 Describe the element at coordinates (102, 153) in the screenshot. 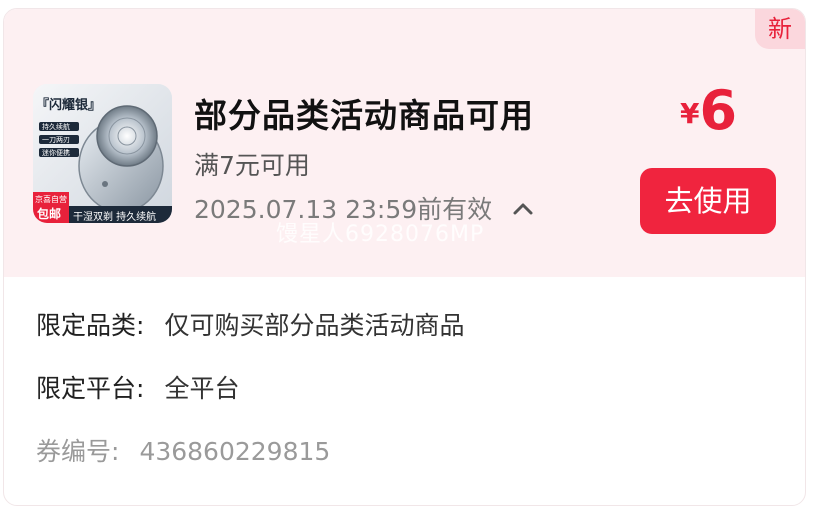

I see `product-thumbnail: 『闪耀银』 持久续航 一刀两刃 迷你便携 京喜自营 包邮 干湿双剃 持久续航` at that location.